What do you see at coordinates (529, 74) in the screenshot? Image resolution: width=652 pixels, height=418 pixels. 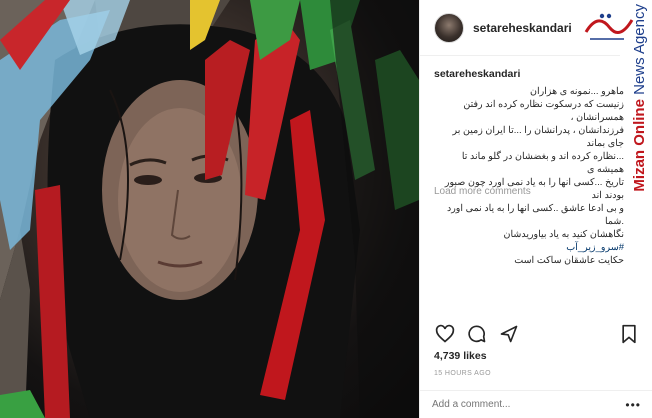 I see `caption-username: setareheskandari` at bounding box center [529, 74].